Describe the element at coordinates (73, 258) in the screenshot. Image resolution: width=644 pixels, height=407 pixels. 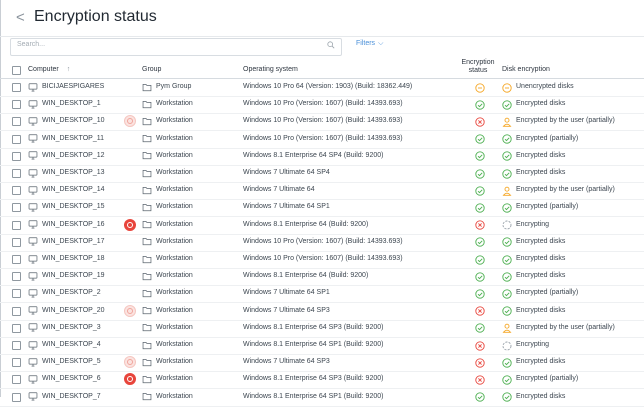
I see `computer-name: WIN_DESKTOP_18` at that location.